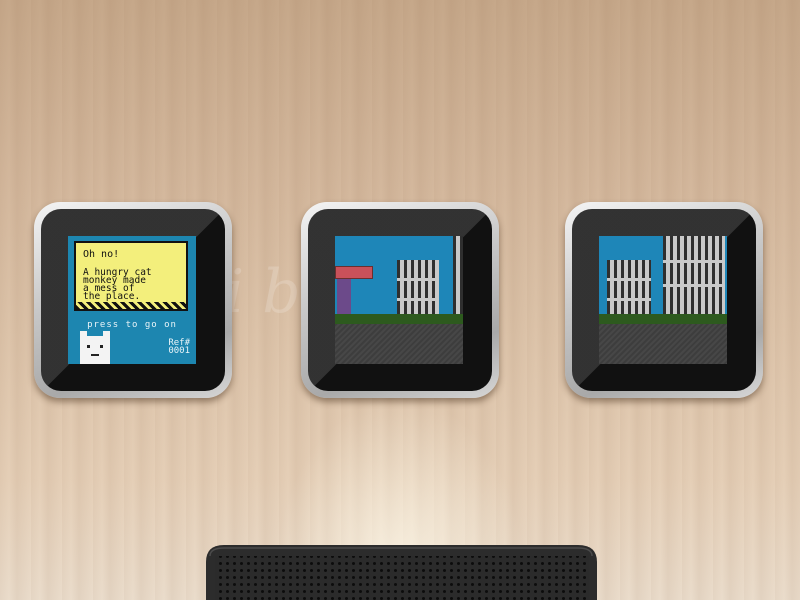 This screenshot has width=800, height=600. I want to click on ref-value: 0001, so click(179, 351).